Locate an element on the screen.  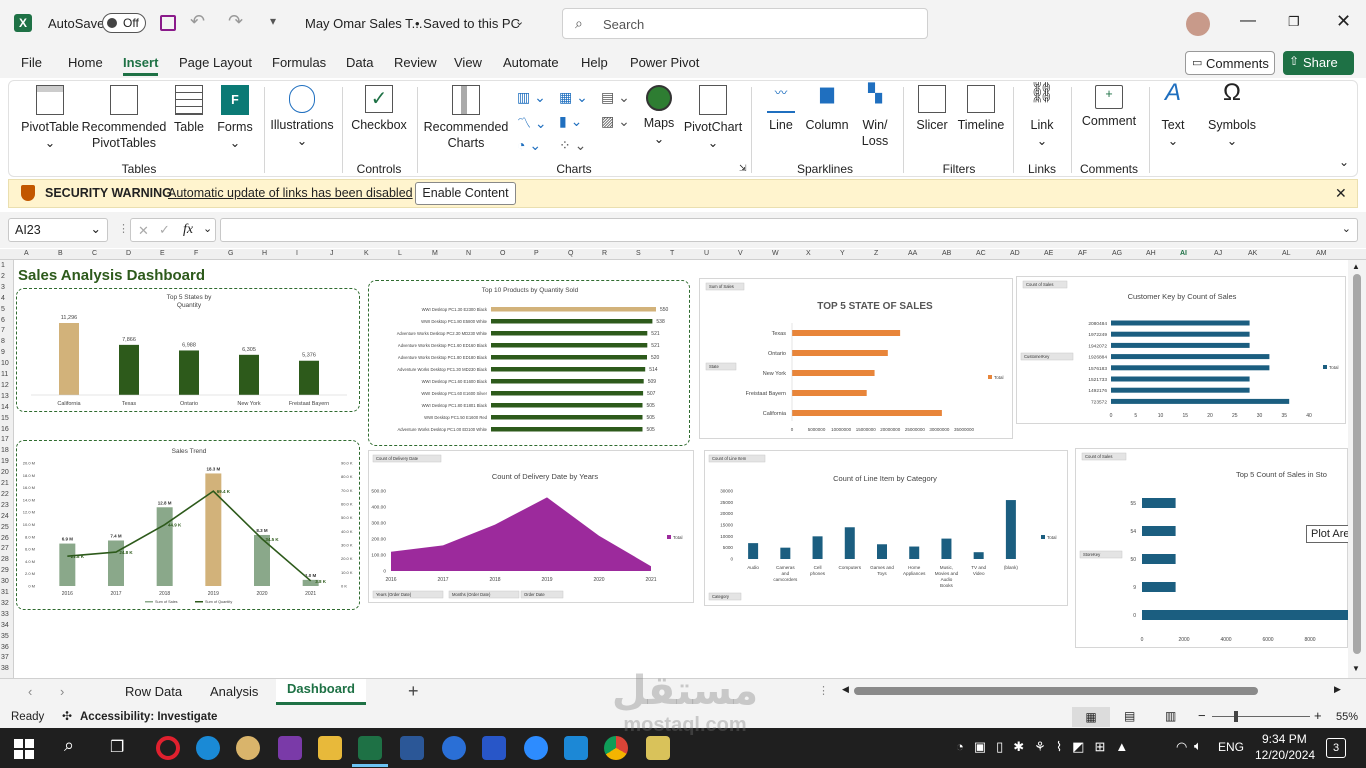
sparkline-column-button: ▆ Column is located at coordinates (827, 108).